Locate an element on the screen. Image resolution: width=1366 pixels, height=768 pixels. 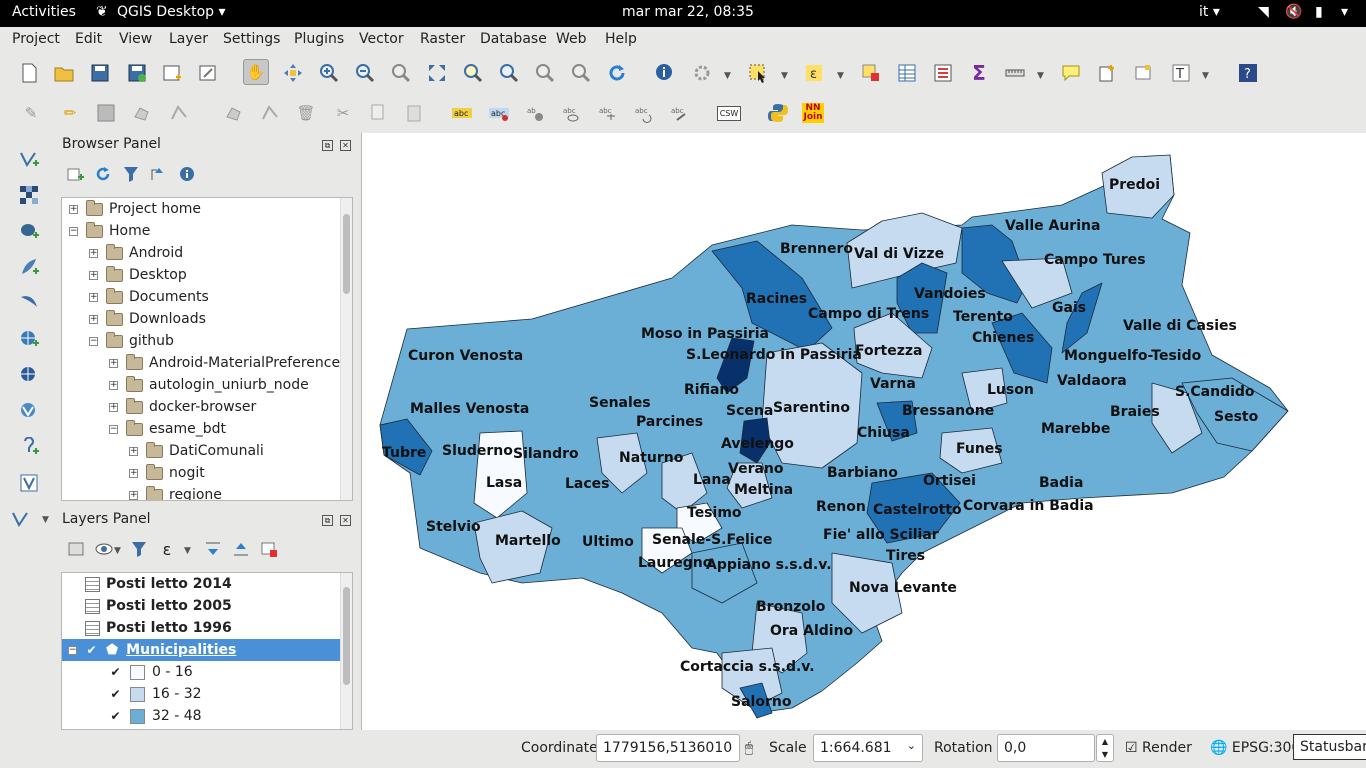
zoom-full-icon is located at coordinates (437, 73).